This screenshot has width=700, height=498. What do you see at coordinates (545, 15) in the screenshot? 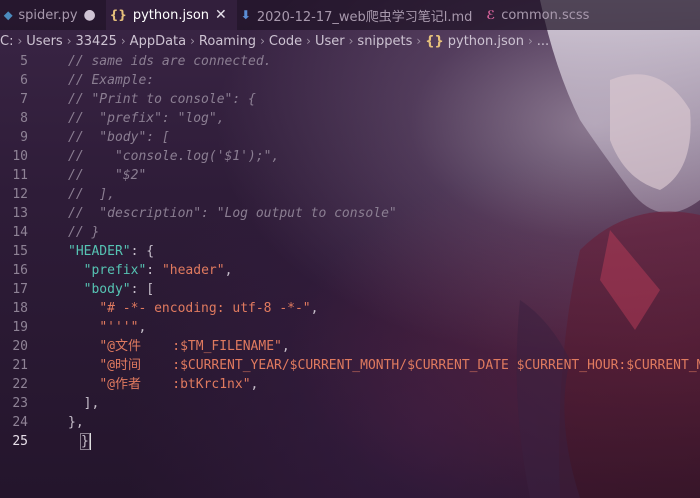
I see `tab-label: common.scss` at bounding box center [545, 15].